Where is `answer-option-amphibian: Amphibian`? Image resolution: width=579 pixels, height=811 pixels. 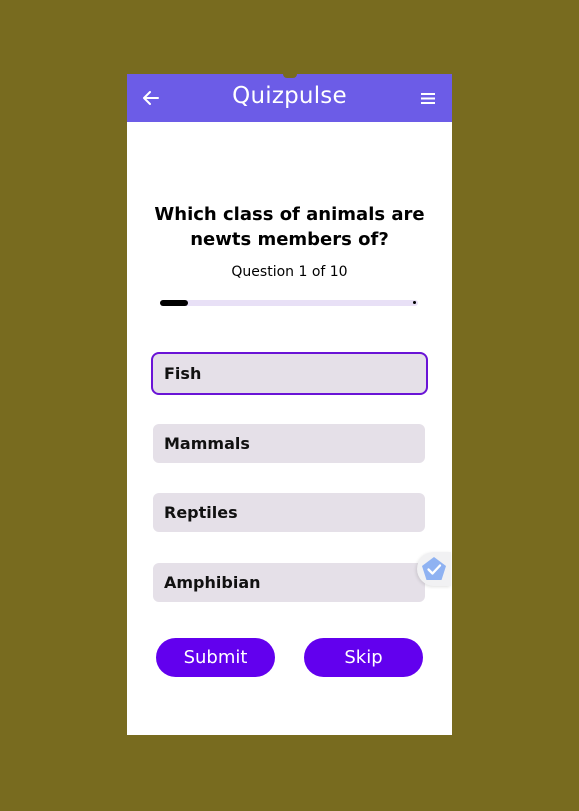 answer-option-amphibian: Amphibian is located at coordinates (289, 582).